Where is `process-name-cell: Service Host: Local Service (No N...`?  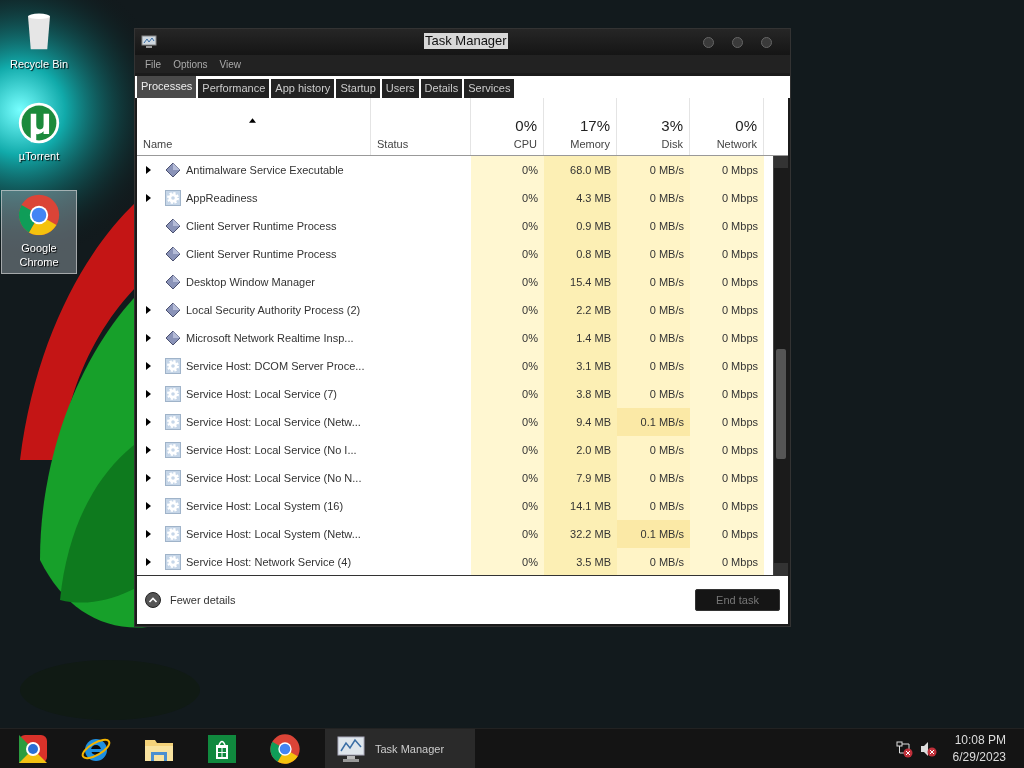 process-name-cell: Service Host: Local Service (No N... is located at coordinates (254, 477).